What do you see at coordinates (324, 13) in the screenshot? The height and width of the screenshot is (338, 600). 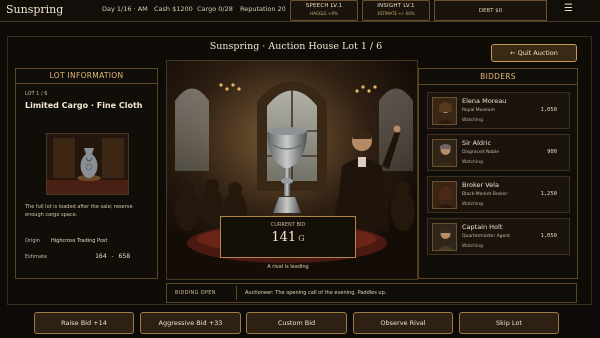 I see `speech-skill-sub: HAGGLE +9%` at bounding box center [324, 13].